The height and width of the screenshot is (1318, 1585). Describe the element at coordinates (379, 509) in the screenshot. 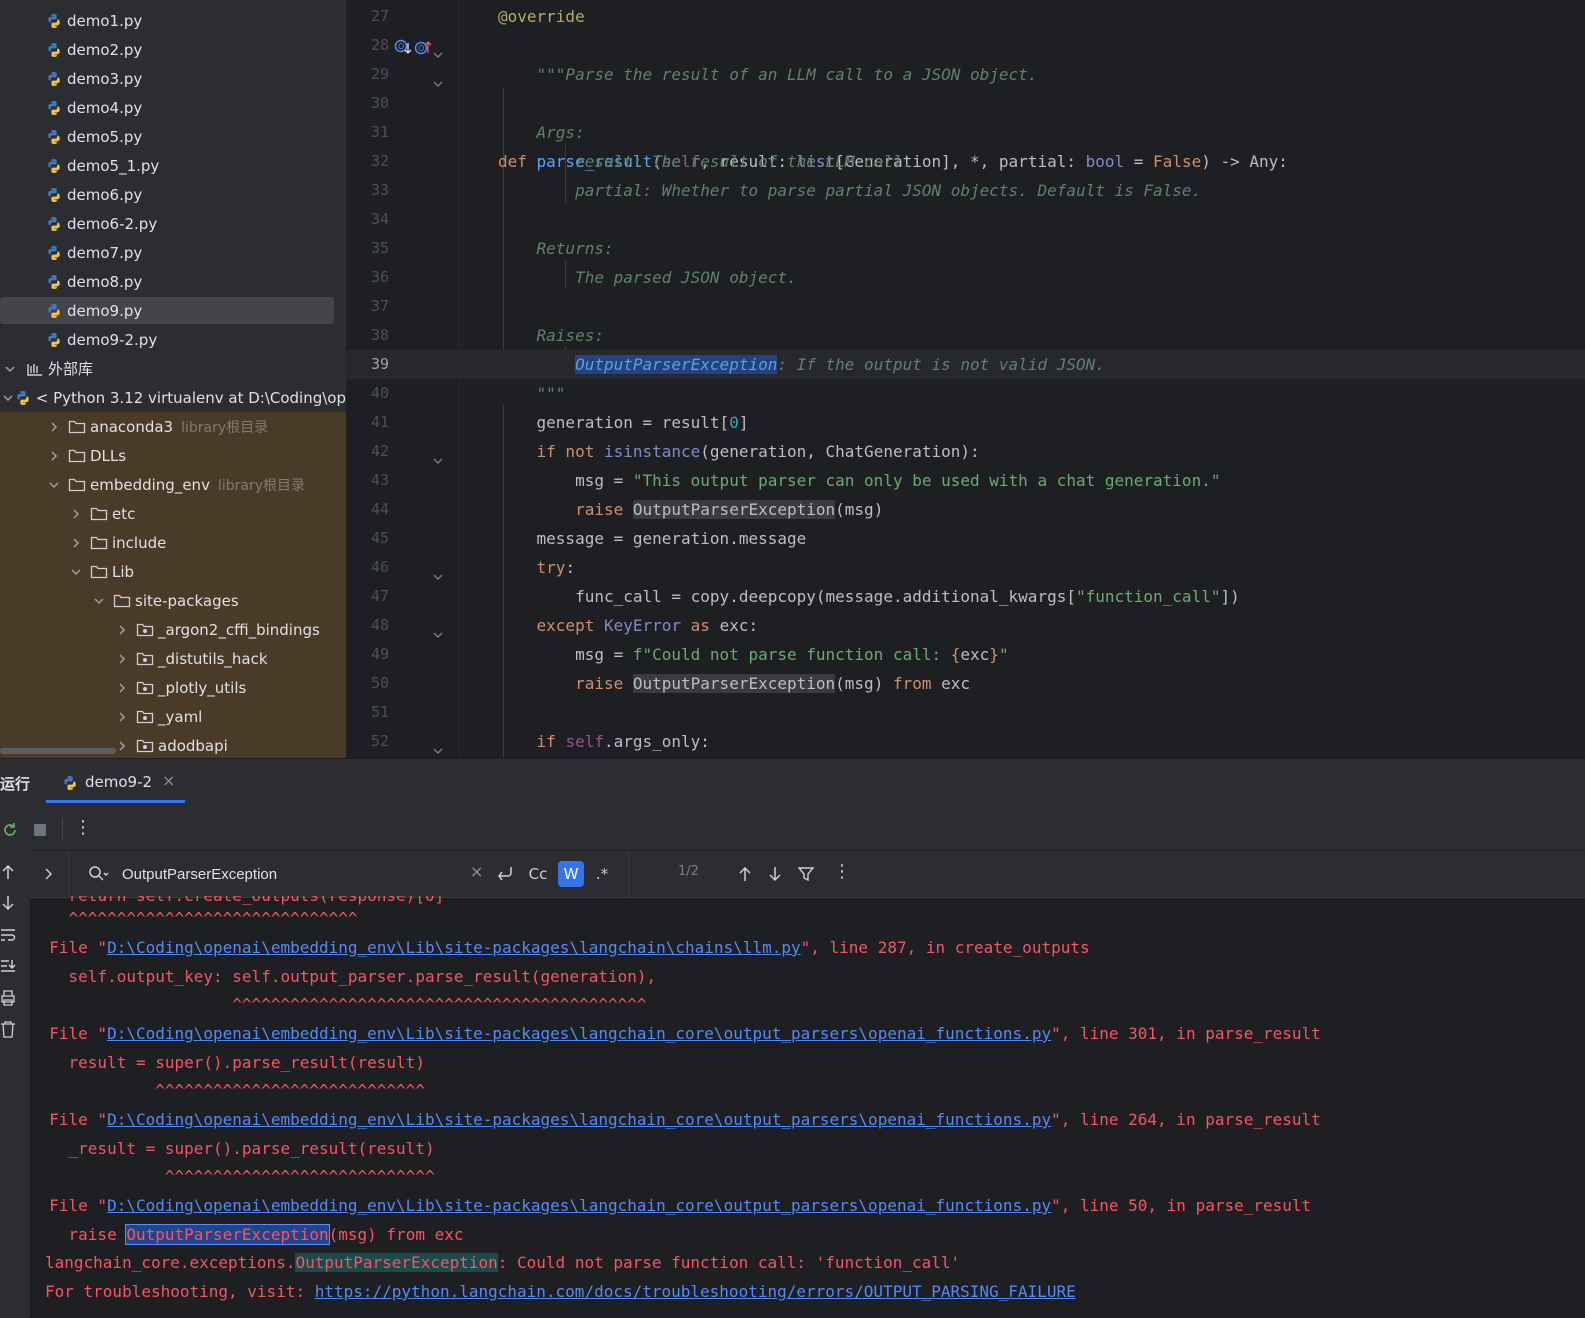

I see `line-number: 44` at that location.